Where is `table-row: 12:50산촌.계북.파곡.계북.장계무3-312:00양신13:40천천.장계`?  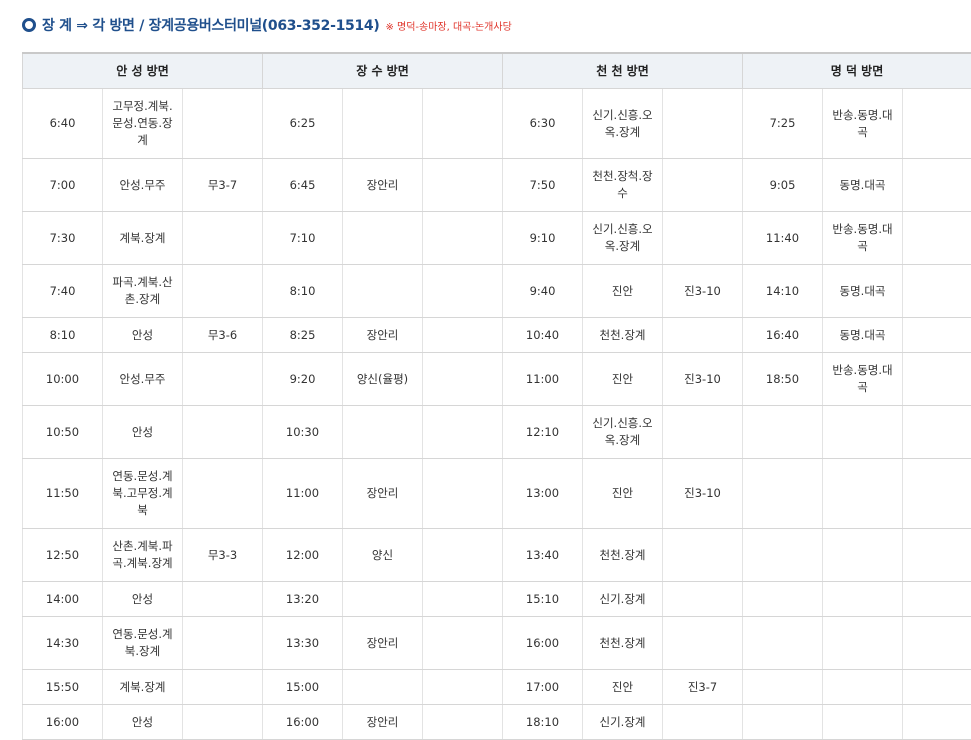 table-row: 12:50산촌.계북.파곡.계북.장계무3-312:00양신13:40천천.장계 is located at coordinates (497, 555).